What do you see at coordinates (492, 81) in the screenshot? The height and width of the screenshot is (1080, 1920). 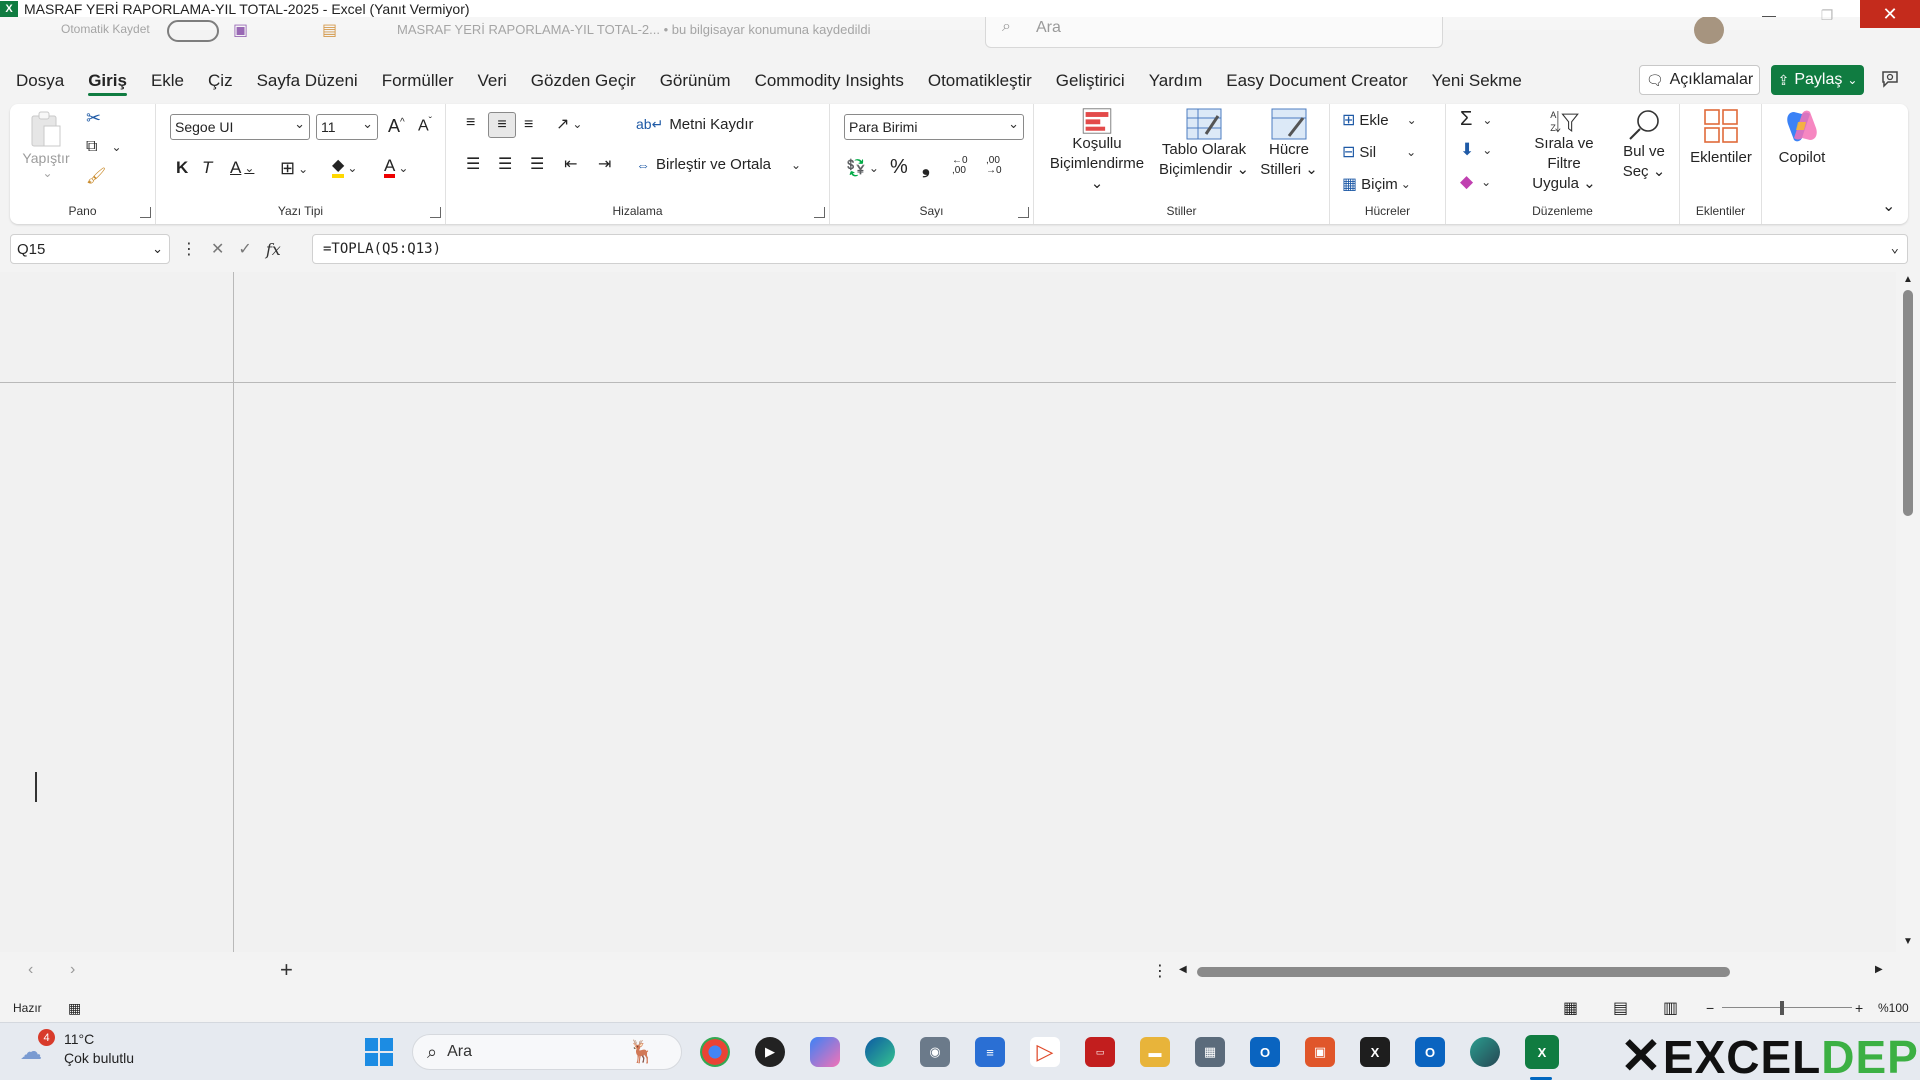 I see `tab-veri: Veri` at bounding box center [492, 81].